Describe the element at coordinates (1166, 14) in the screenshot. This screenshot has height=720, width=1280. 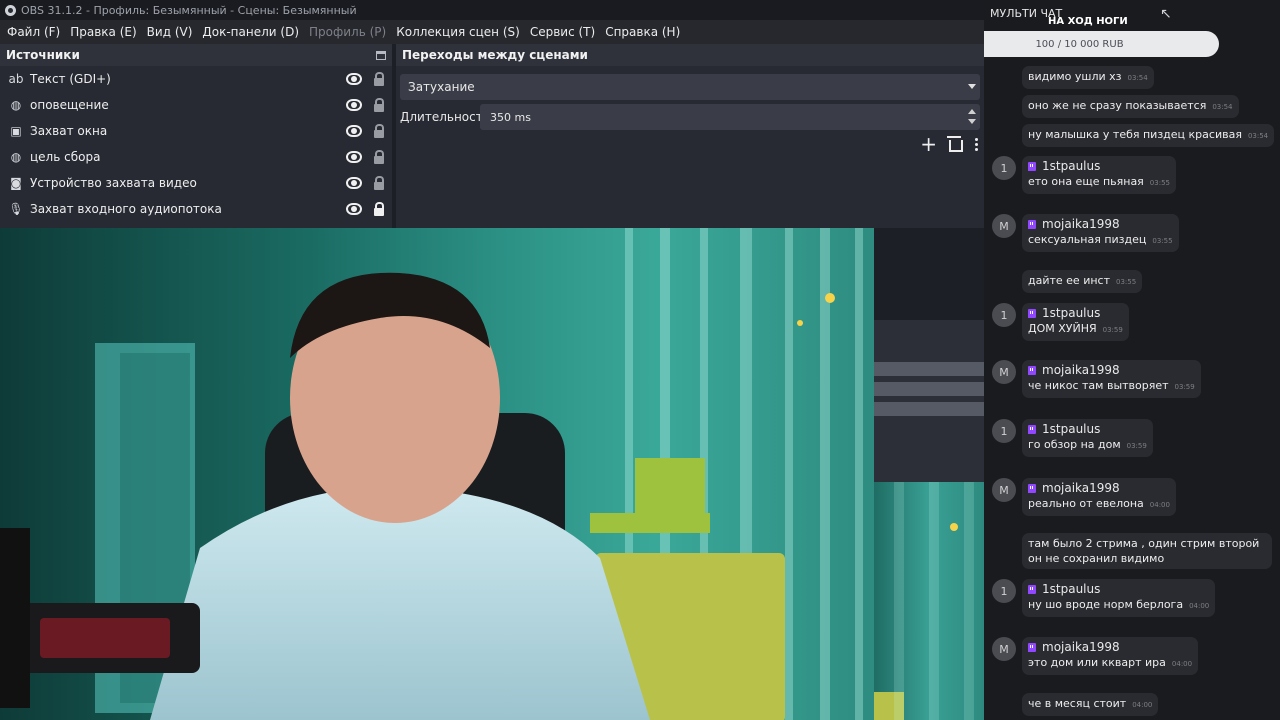
I see `mouse-cursor-icon: ↖` at that location.